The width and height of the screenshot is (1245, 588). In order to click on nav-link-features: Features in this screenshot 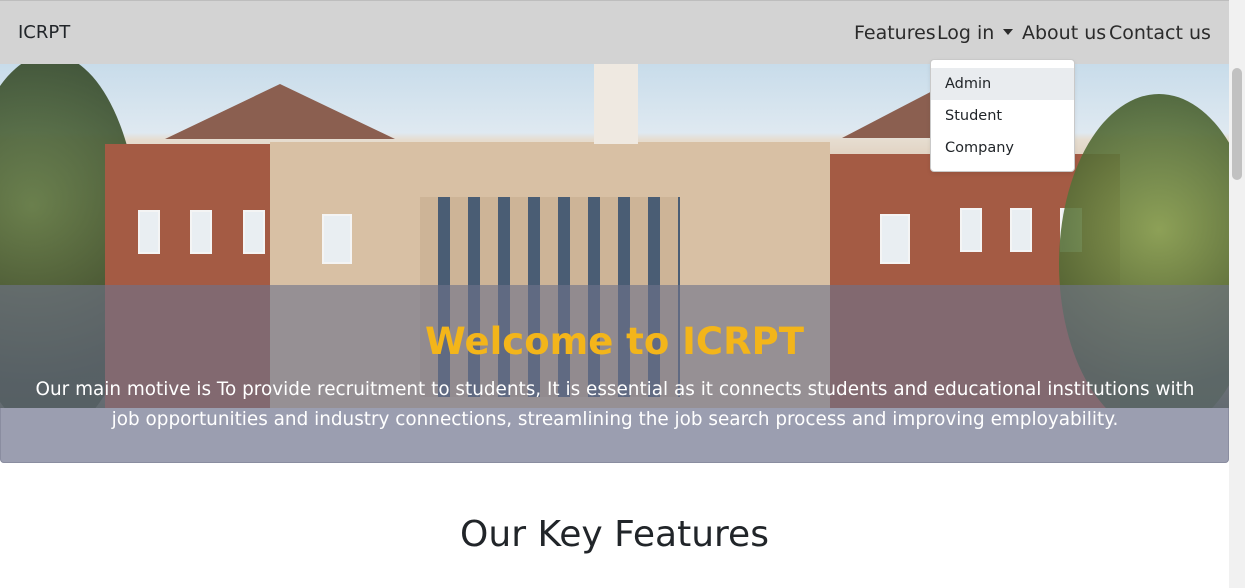, I will do `click(895, 33)`.